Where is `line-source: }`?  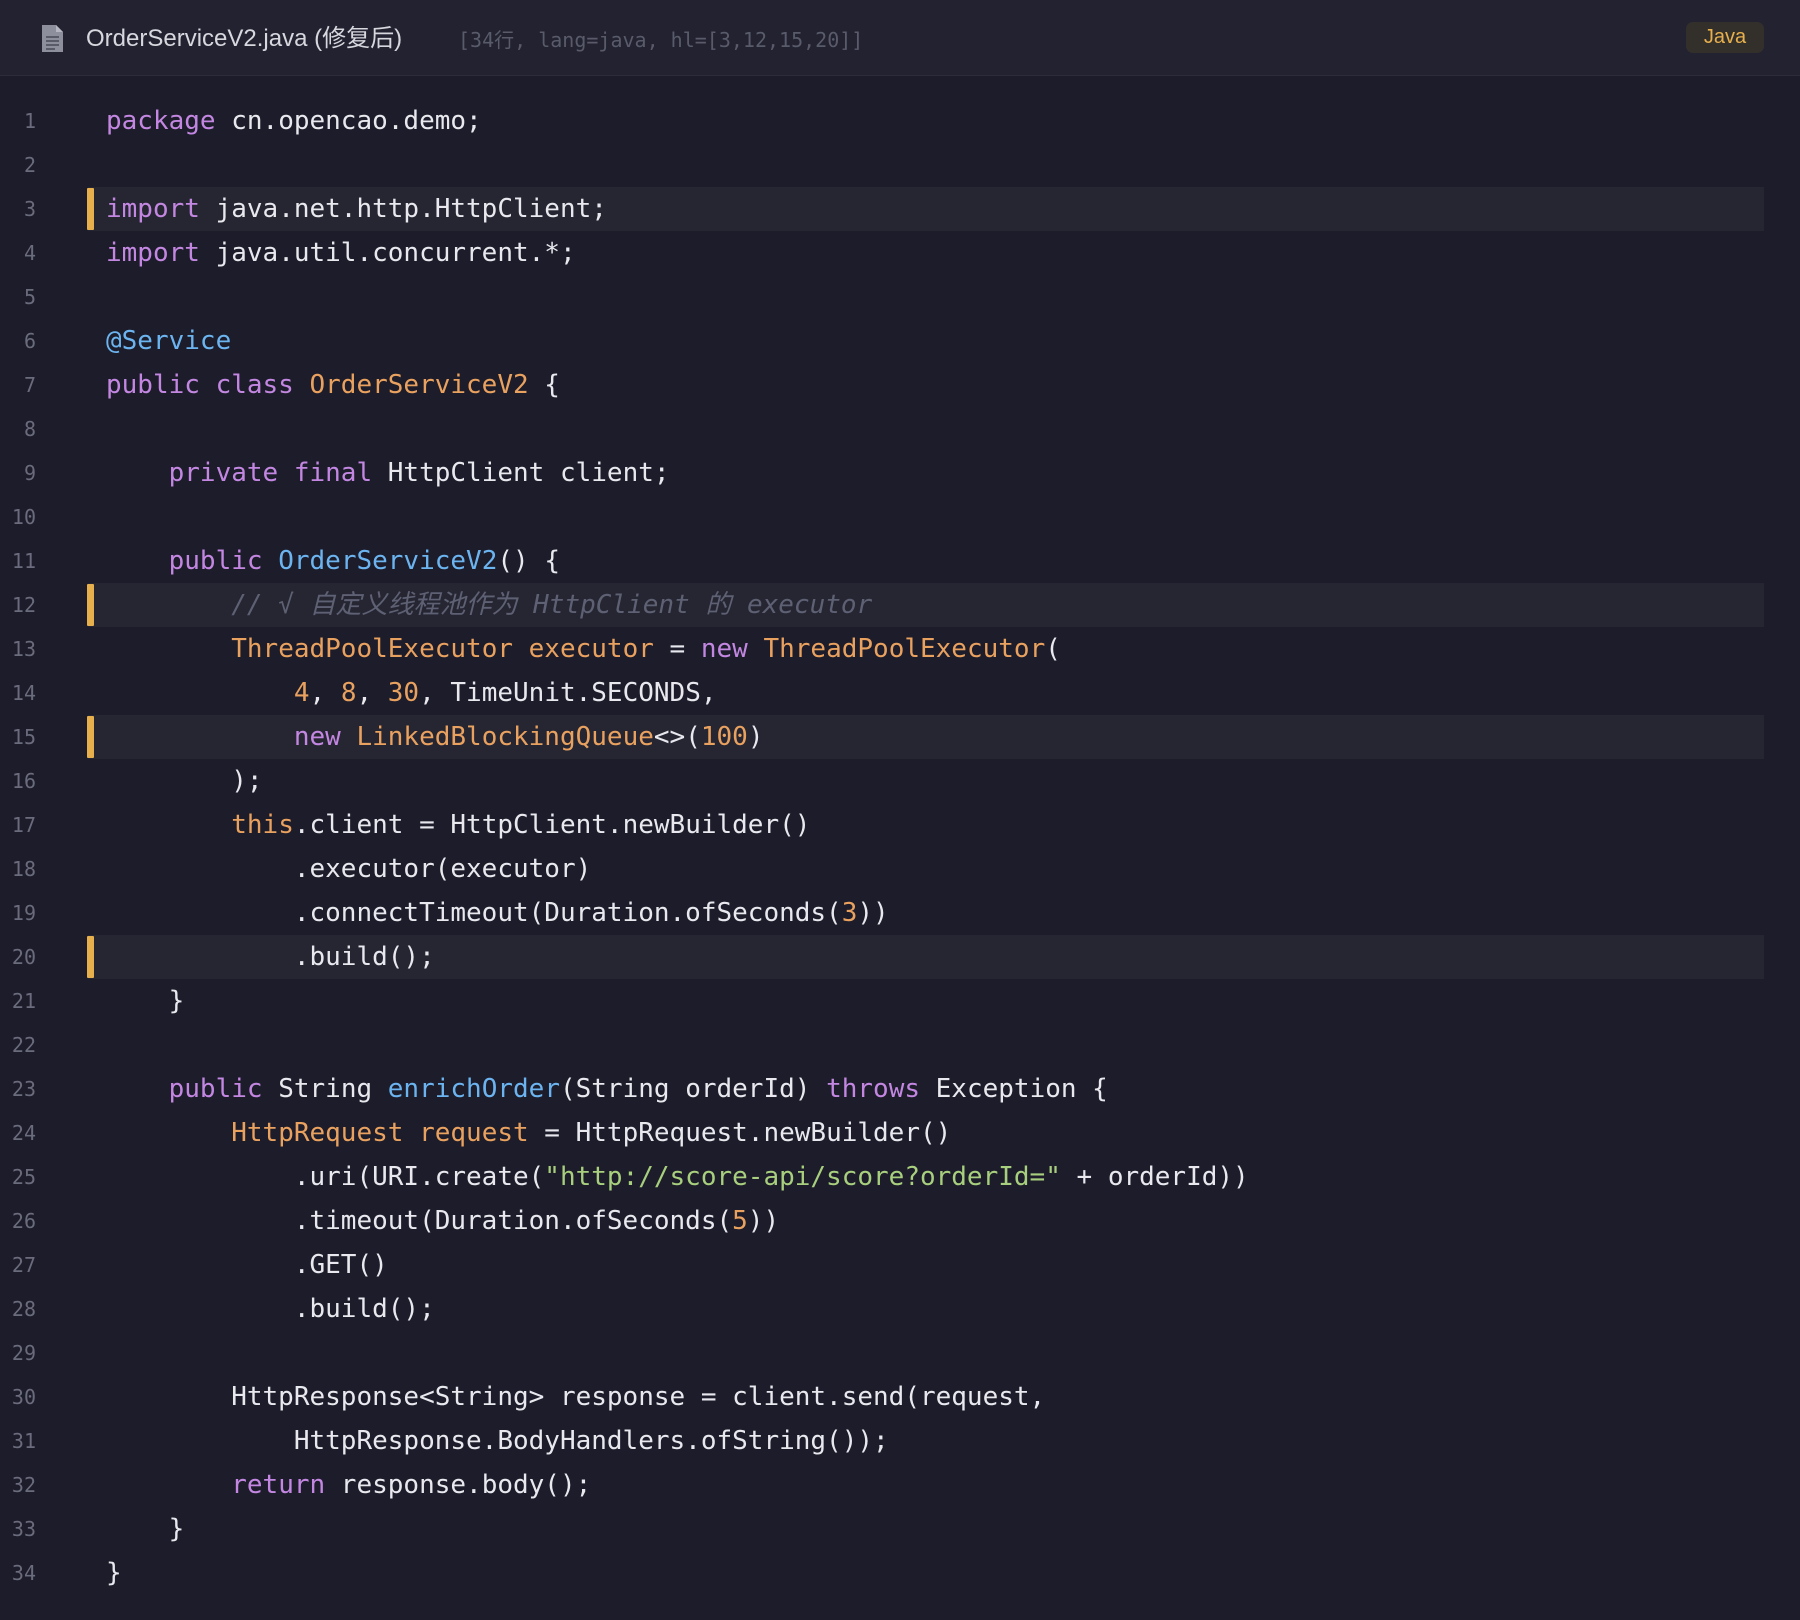 line-source: } is located at coordinates (114, 1573).